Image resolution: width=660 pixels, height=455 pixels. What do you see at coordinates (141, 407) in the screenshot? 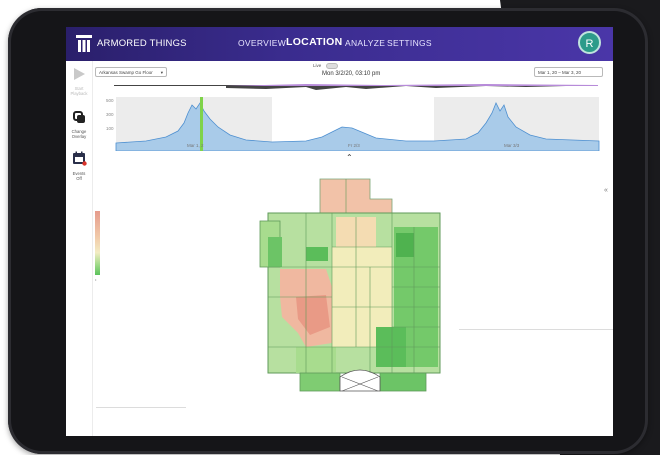
I see `divider-line-left` at bounding box center [141, 407].